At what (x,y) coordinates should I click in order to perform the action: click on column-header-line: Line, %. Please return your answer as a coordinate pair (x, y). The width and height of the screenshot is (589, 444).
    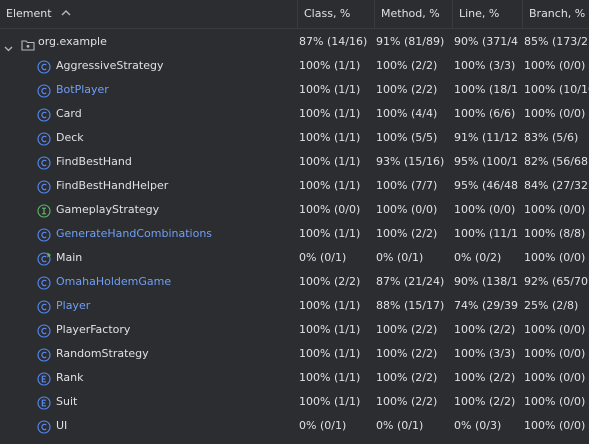
    Looking at the image, I should click on (487, 14).